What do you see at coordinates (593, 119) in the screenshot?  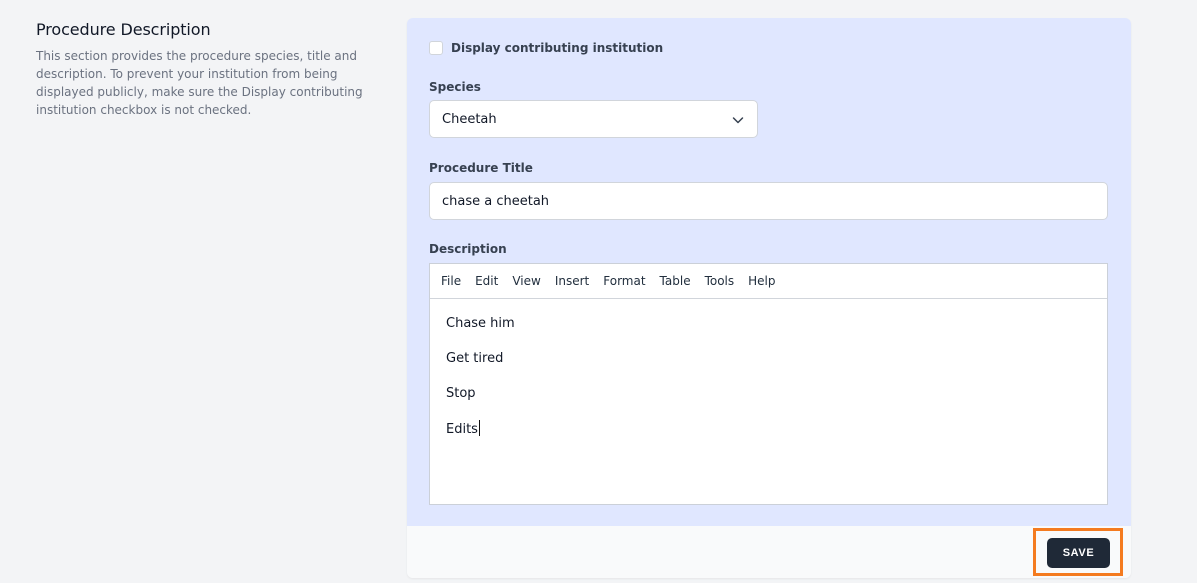 I see `species-select: Cheetah` at bounding box center [593, 119].